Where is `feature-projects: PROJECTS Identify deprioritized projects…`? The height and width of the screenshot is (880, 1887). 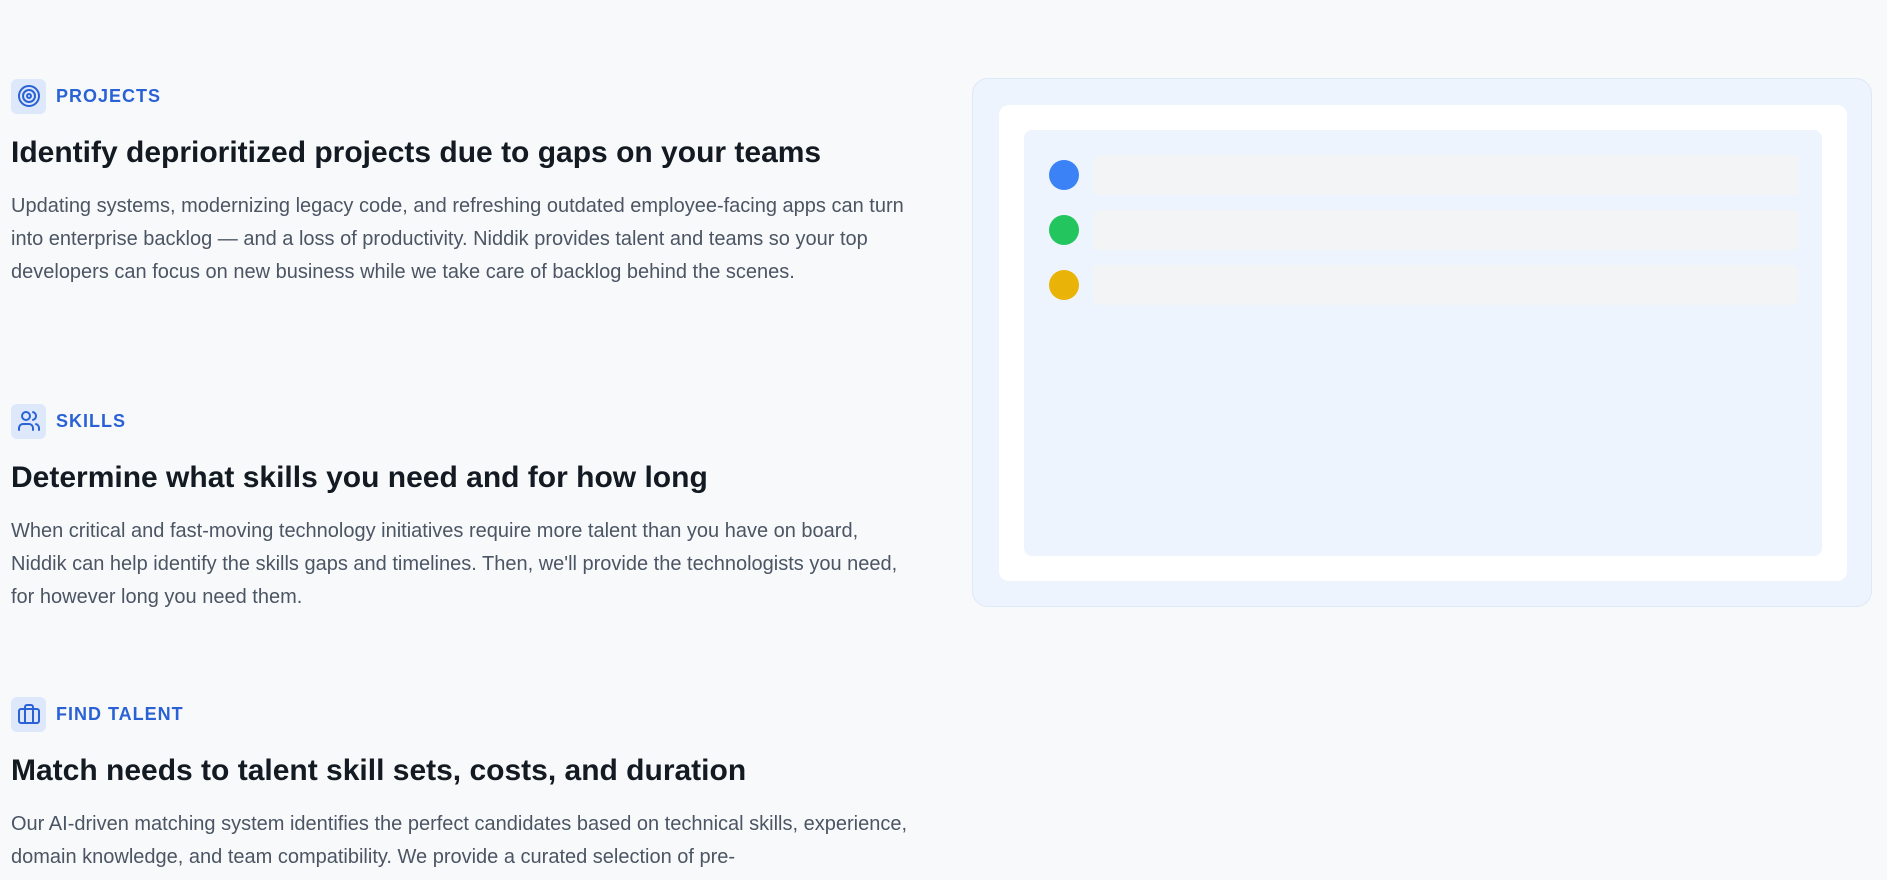
feature-projects: PROJECTS Identify deprioritized projects… is located at coordinates (463, 183).